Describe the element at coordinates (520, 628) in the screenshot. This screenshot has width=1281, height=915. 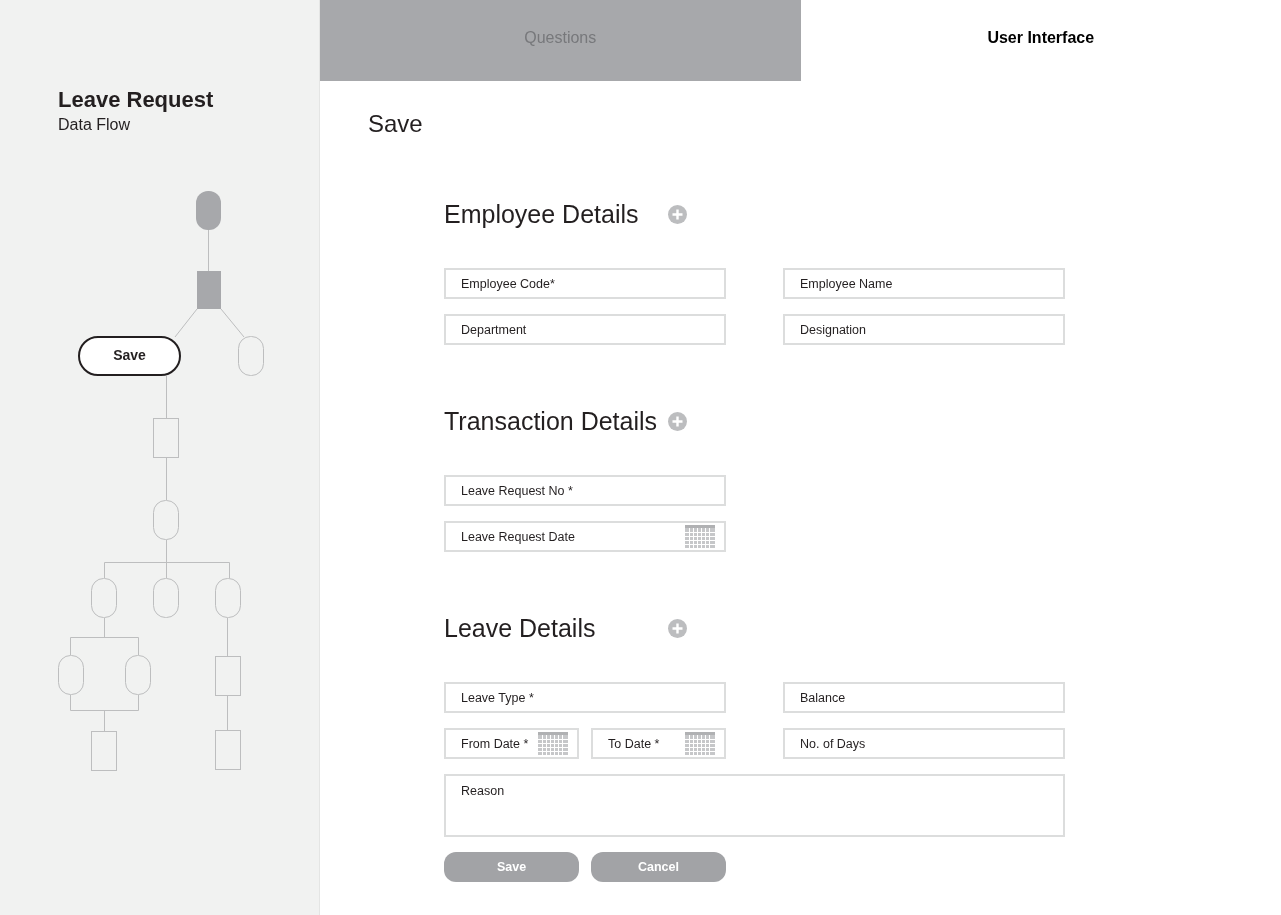
I see `section-title: Leave Details` at that location.